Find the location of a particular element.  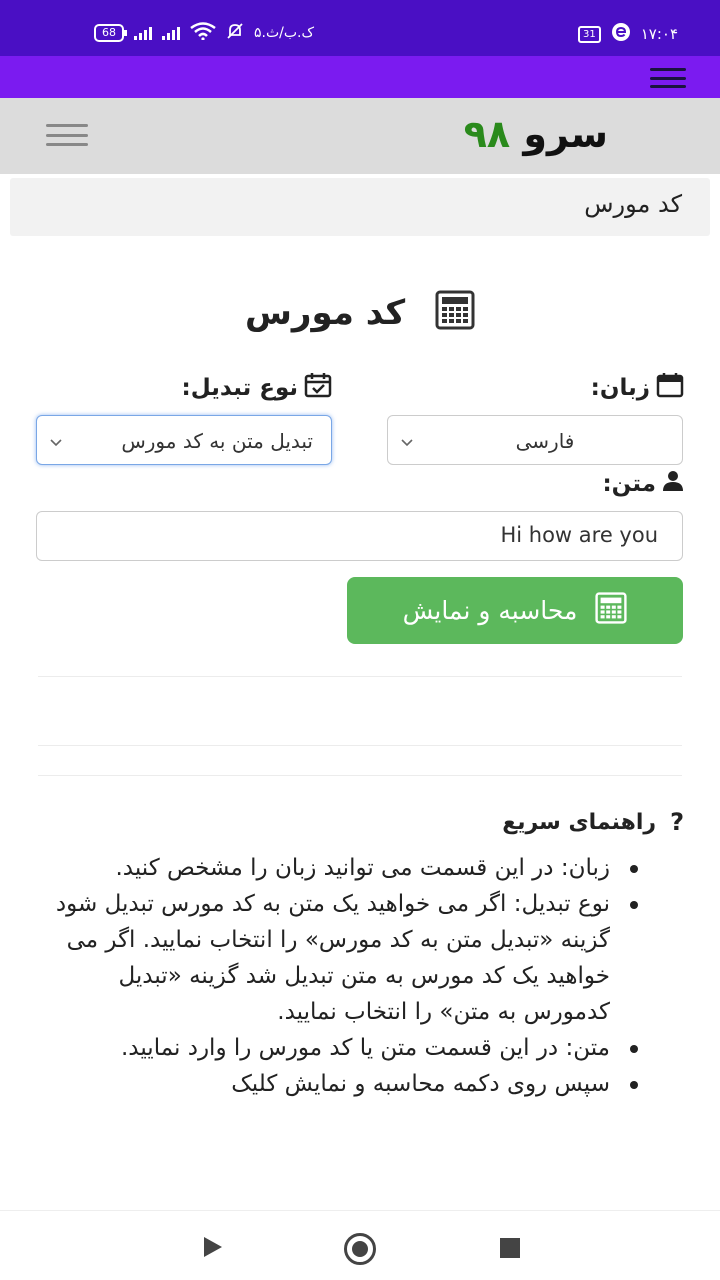

recent-apps-icon is located at coordinates (510, 1248).